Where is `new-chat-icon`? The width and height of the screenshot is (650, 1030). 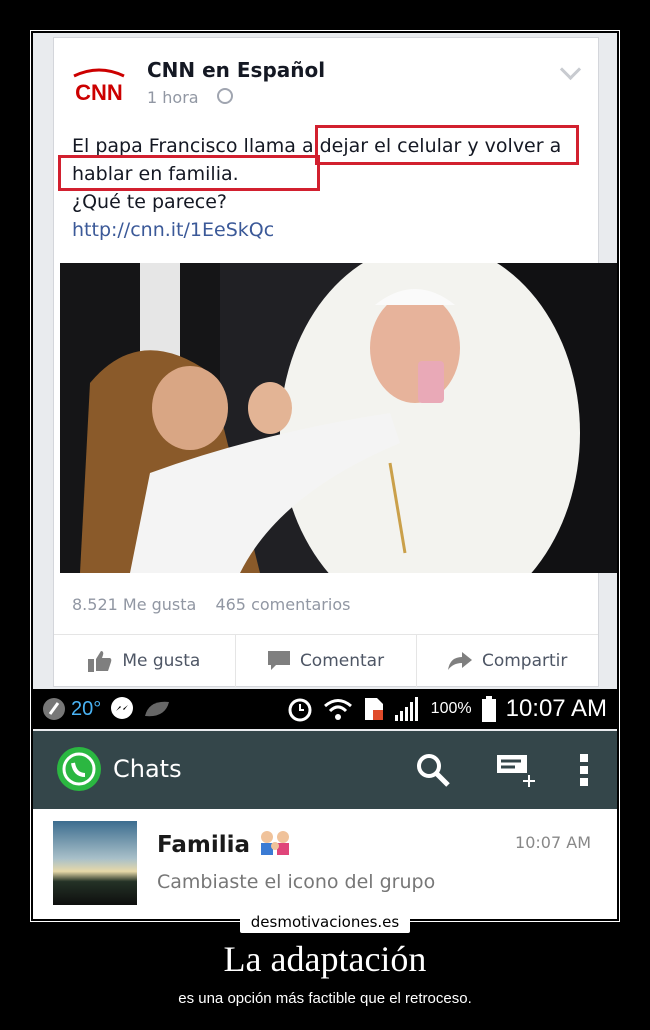
new-chat-icon is located at coordinates (515, 770).